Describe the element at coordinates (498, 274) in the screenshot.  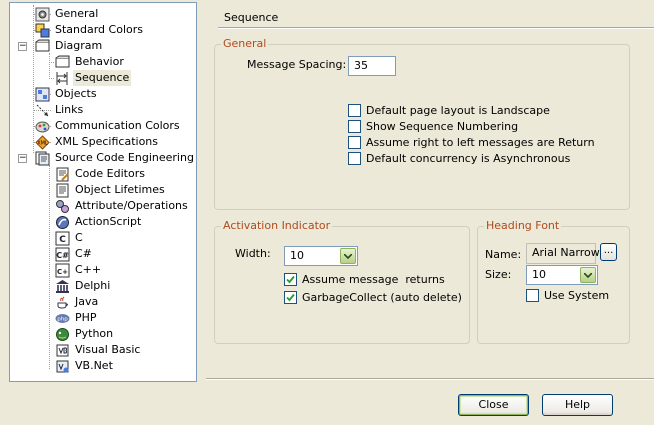
I see `font-size-label: Size:` at that location.